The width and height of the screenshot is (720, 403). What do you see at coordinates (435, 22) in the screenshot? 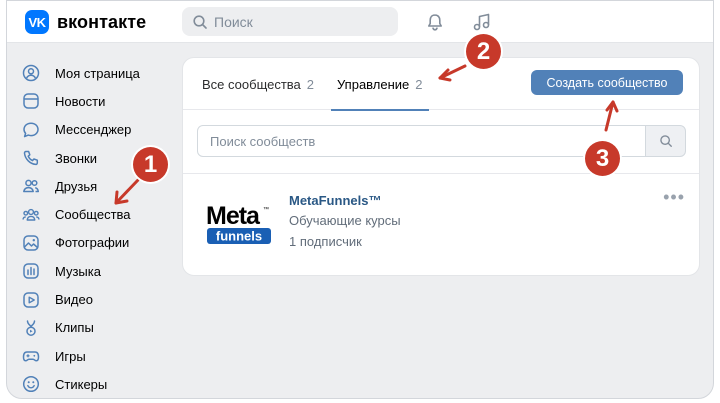
I see `bell-icon` at bounding box center [435, 22].